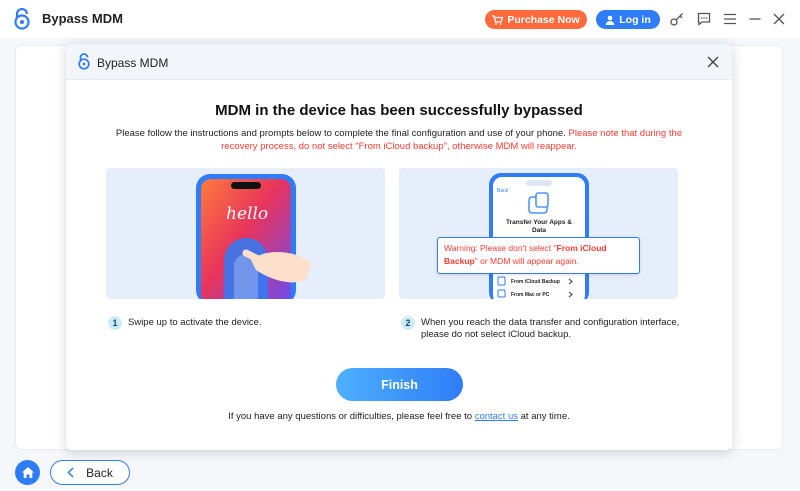 The image size is (800, 491). Describe the element at coordinates (253, 236) in the screenshot. I see `phone-hello-image` at that location.